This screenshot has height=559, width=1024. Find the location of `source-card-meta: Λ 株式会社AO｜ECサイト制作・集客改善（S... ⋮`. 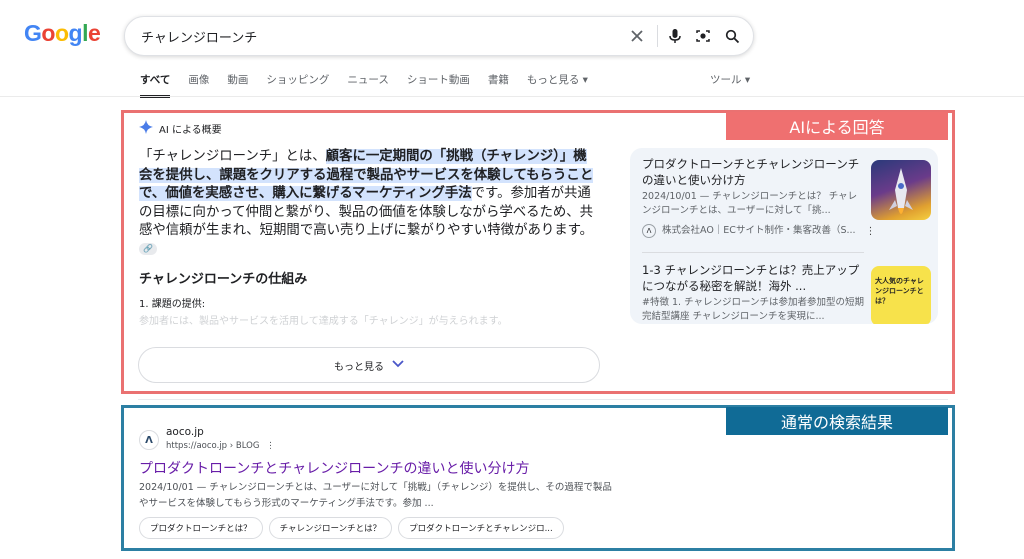

source-card-meta: Λ 株式会社AO｜ECサイト制作・集客改善（S... ⋮ is located at coordinates (759, 231).